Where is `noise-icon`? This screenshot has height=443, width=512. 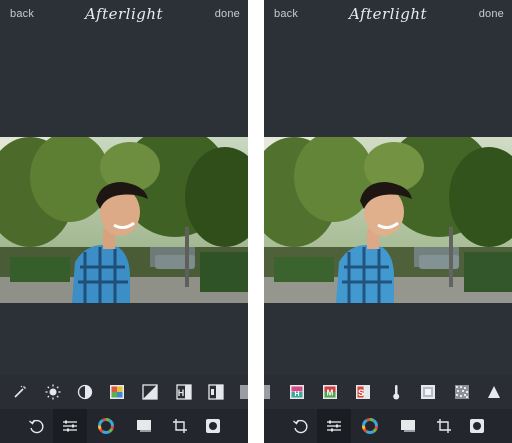
noise-icon is located at coordinates (462, 392).